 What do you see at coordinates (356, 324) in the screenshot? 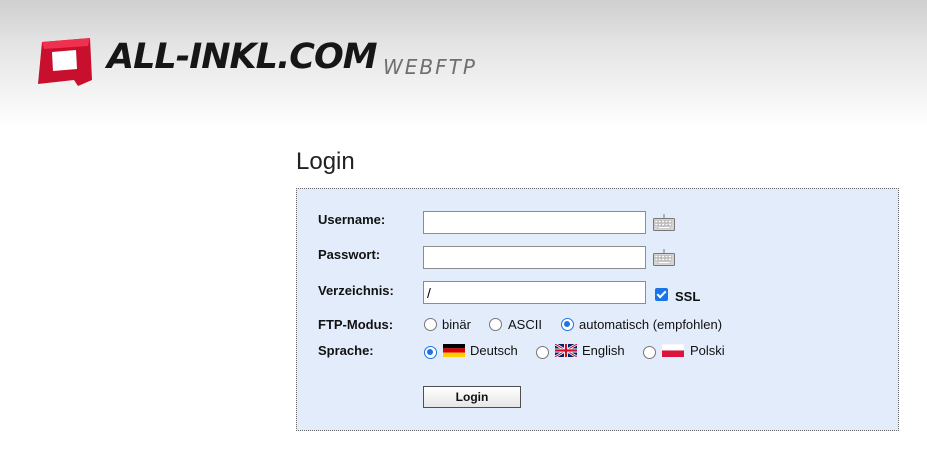
I see `ftp-mode-label: FTP-Modus:` at bounding box center [356, 324].